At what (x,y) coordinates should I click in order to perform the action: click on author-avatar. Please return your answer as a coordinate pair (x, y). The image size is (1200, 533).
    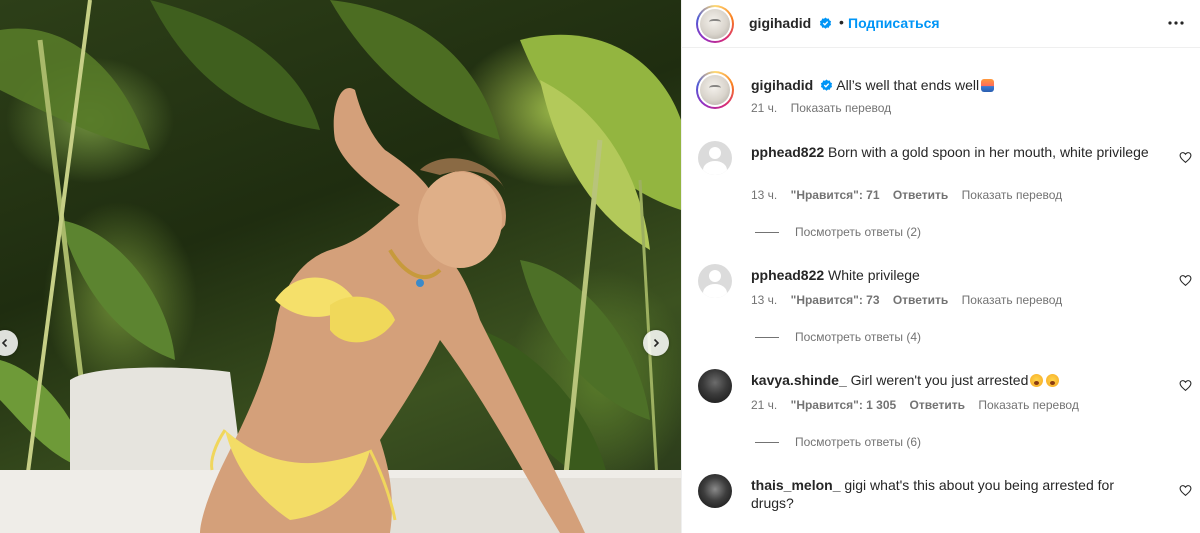
    Looking at the image, I should click on (715, 24).